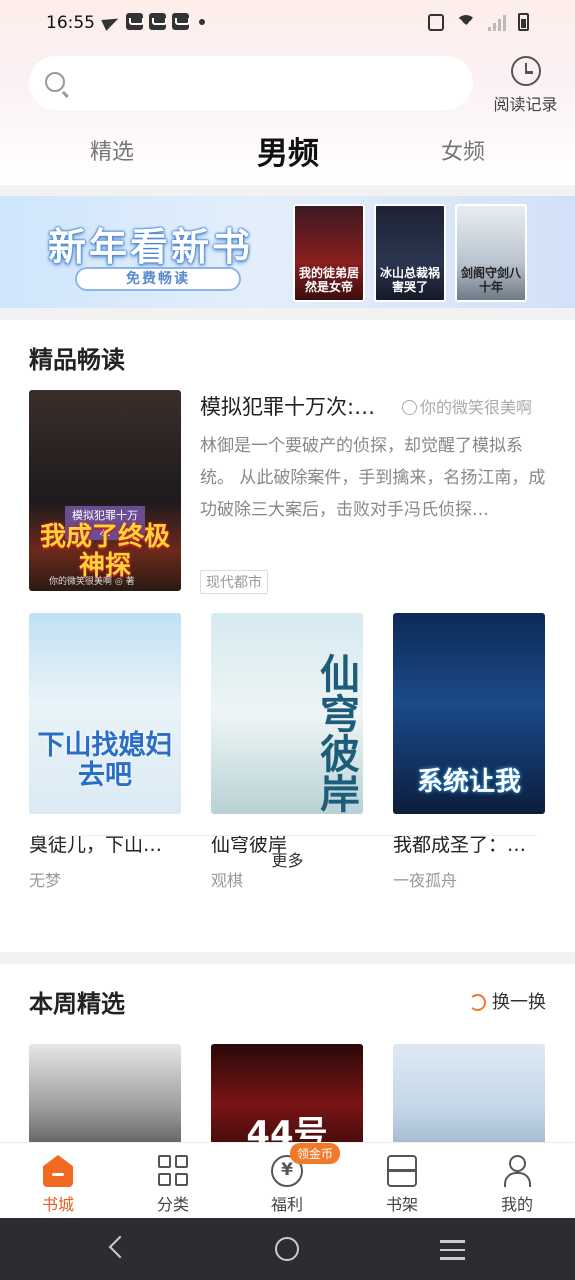 This screenshot has height=1280, width=575. Describe the element at coordinates (70, 23) in the screenshot. I see `status-time: 16:55` at that location.